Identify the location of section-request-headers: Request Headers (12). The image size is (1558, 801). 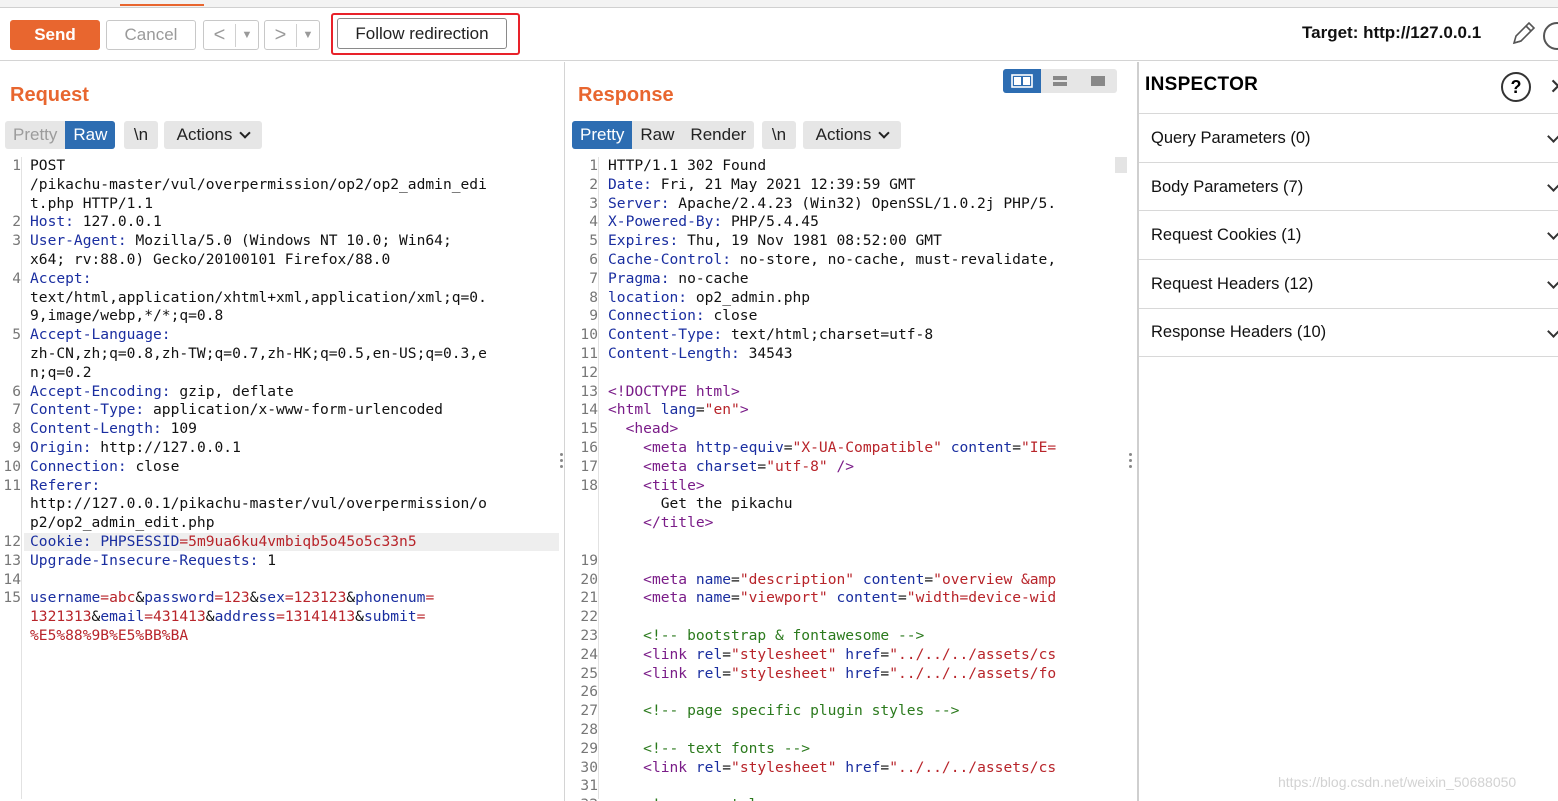
(1348, 283).